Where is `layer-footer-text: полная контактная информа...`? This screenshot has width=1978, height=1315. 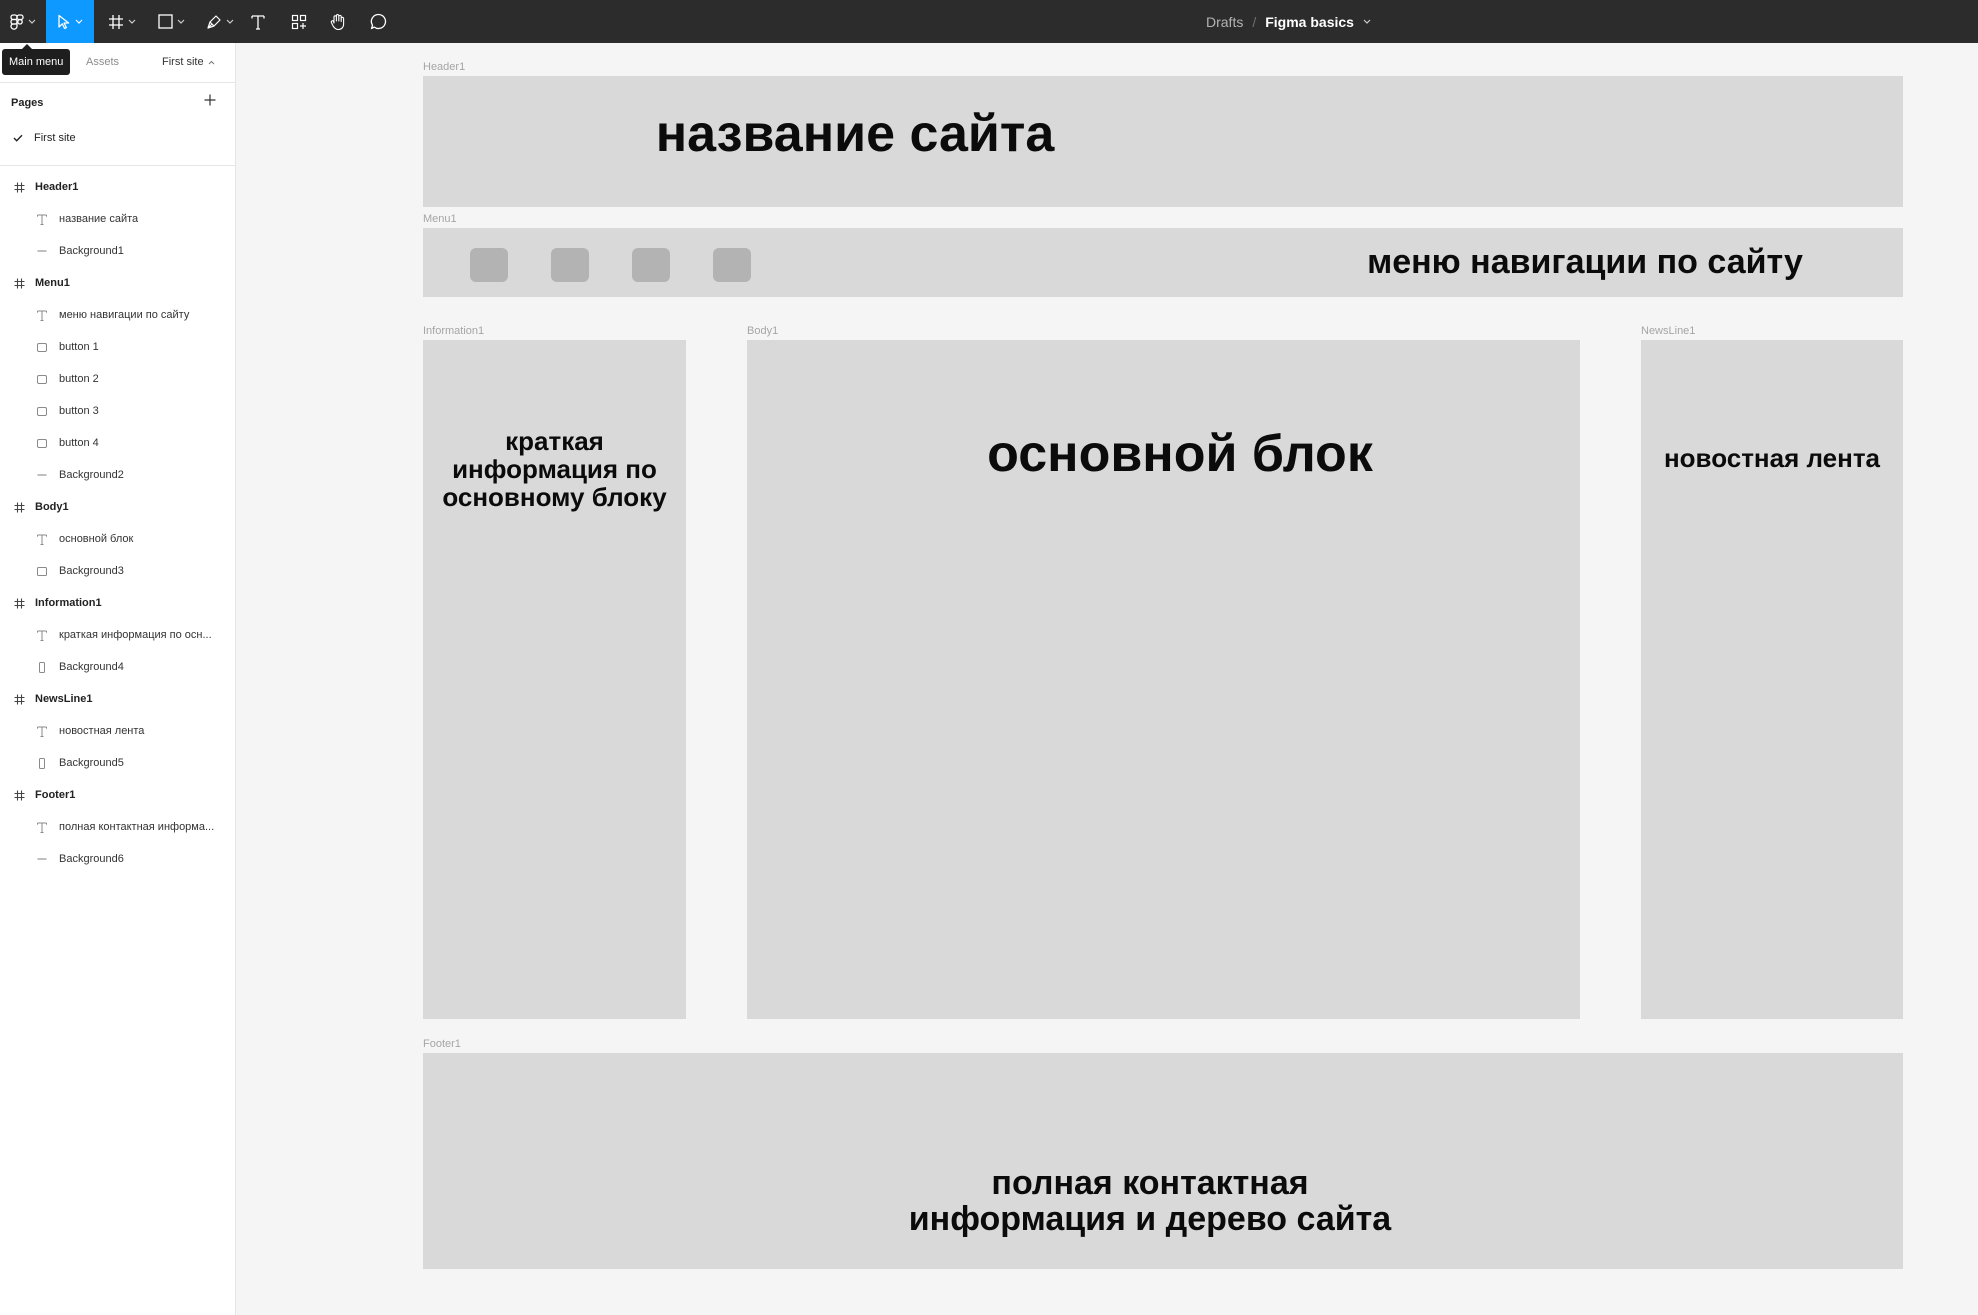 layer-footer-text: полная контактная информа... is located at coordinates (117, 827).